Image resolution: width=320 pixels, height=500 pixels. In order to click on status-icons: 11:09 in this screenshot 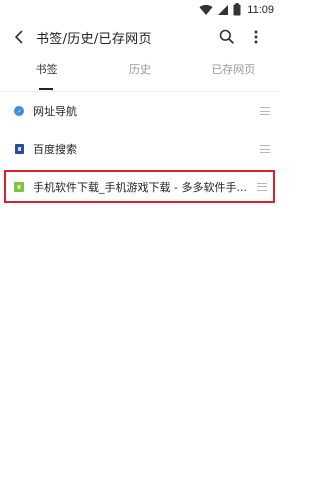, I will do `click(236, 10)`.